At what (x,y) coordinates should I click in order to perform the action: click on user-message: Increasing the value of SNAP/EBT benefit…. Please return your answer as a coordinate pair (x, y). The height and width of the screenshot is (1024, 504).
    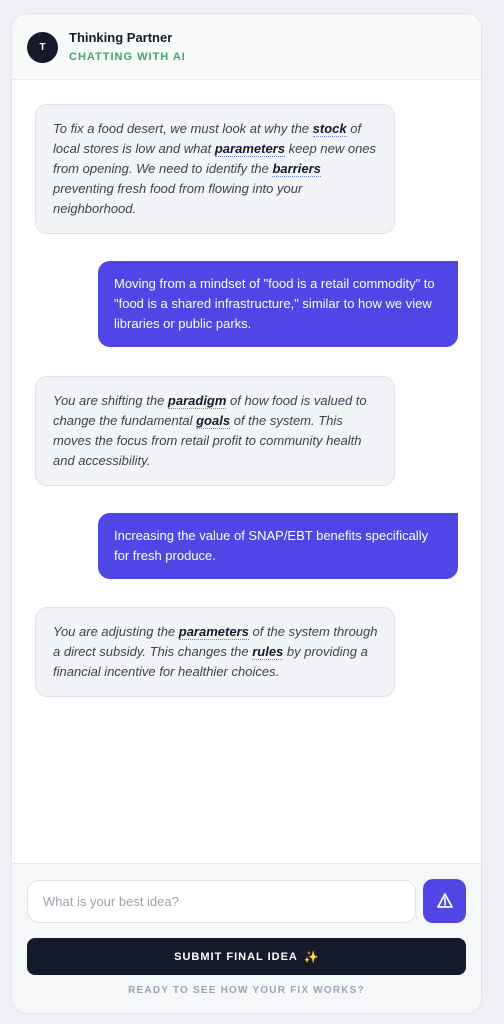
    Looking at the image, I should click on (278, 546).